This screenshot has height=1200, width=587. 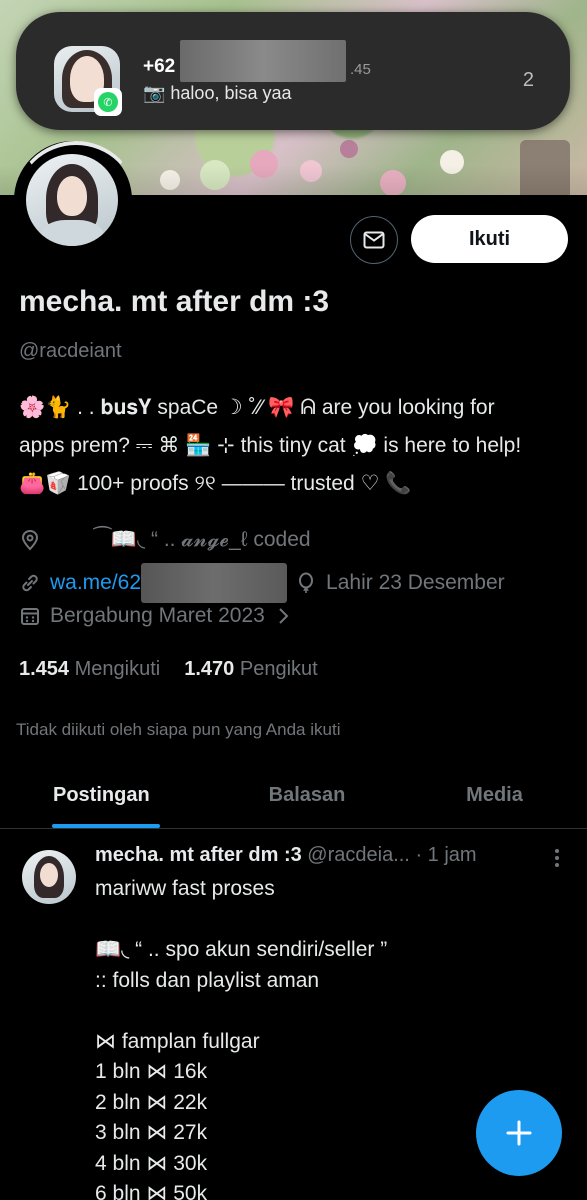 I want to click on mail-icon, so click(x=374, y=240).